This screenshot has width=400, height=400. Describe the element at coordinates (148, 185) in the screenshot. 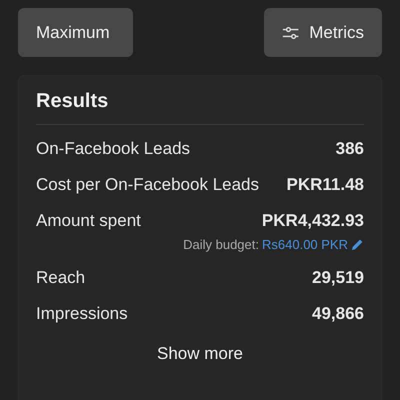

I see `metric-label: Cost per On-Facebook Leads` at that location.